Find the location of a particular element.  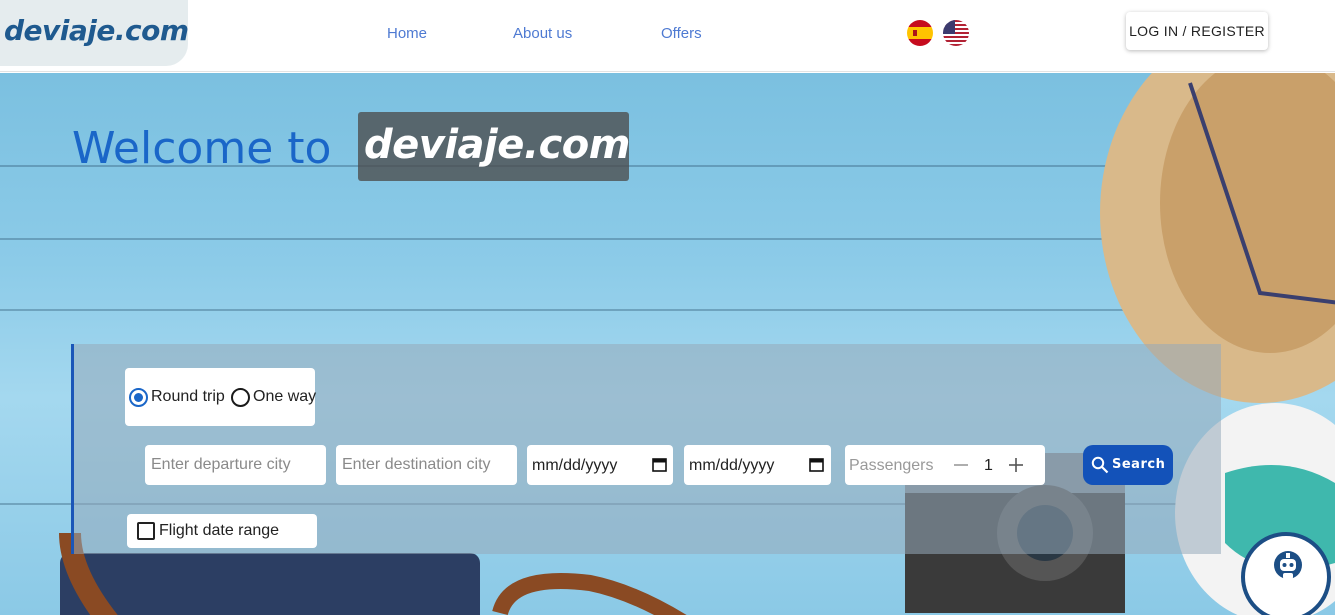

date-range-option: Flight date range is located at coordinates (222, 531).